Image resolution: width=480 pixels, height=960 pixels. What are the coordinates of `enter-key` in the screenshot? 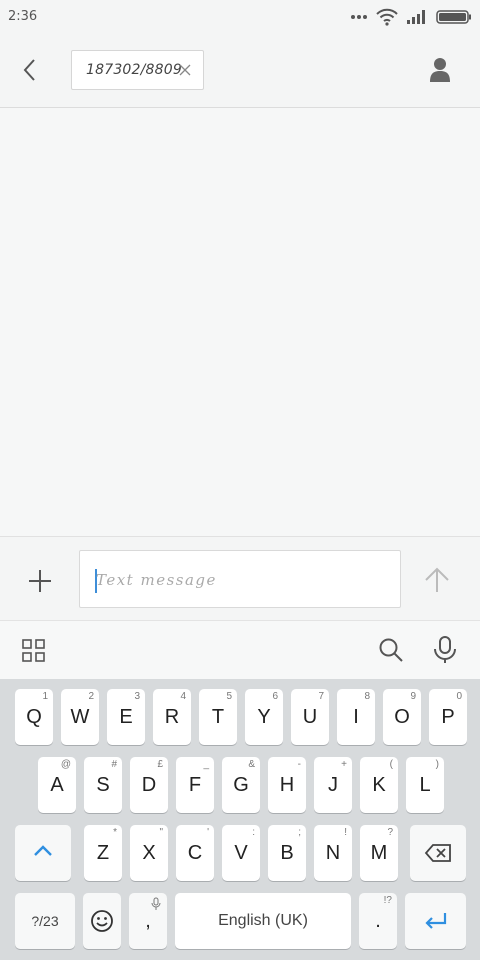 It's located at (435, 921).